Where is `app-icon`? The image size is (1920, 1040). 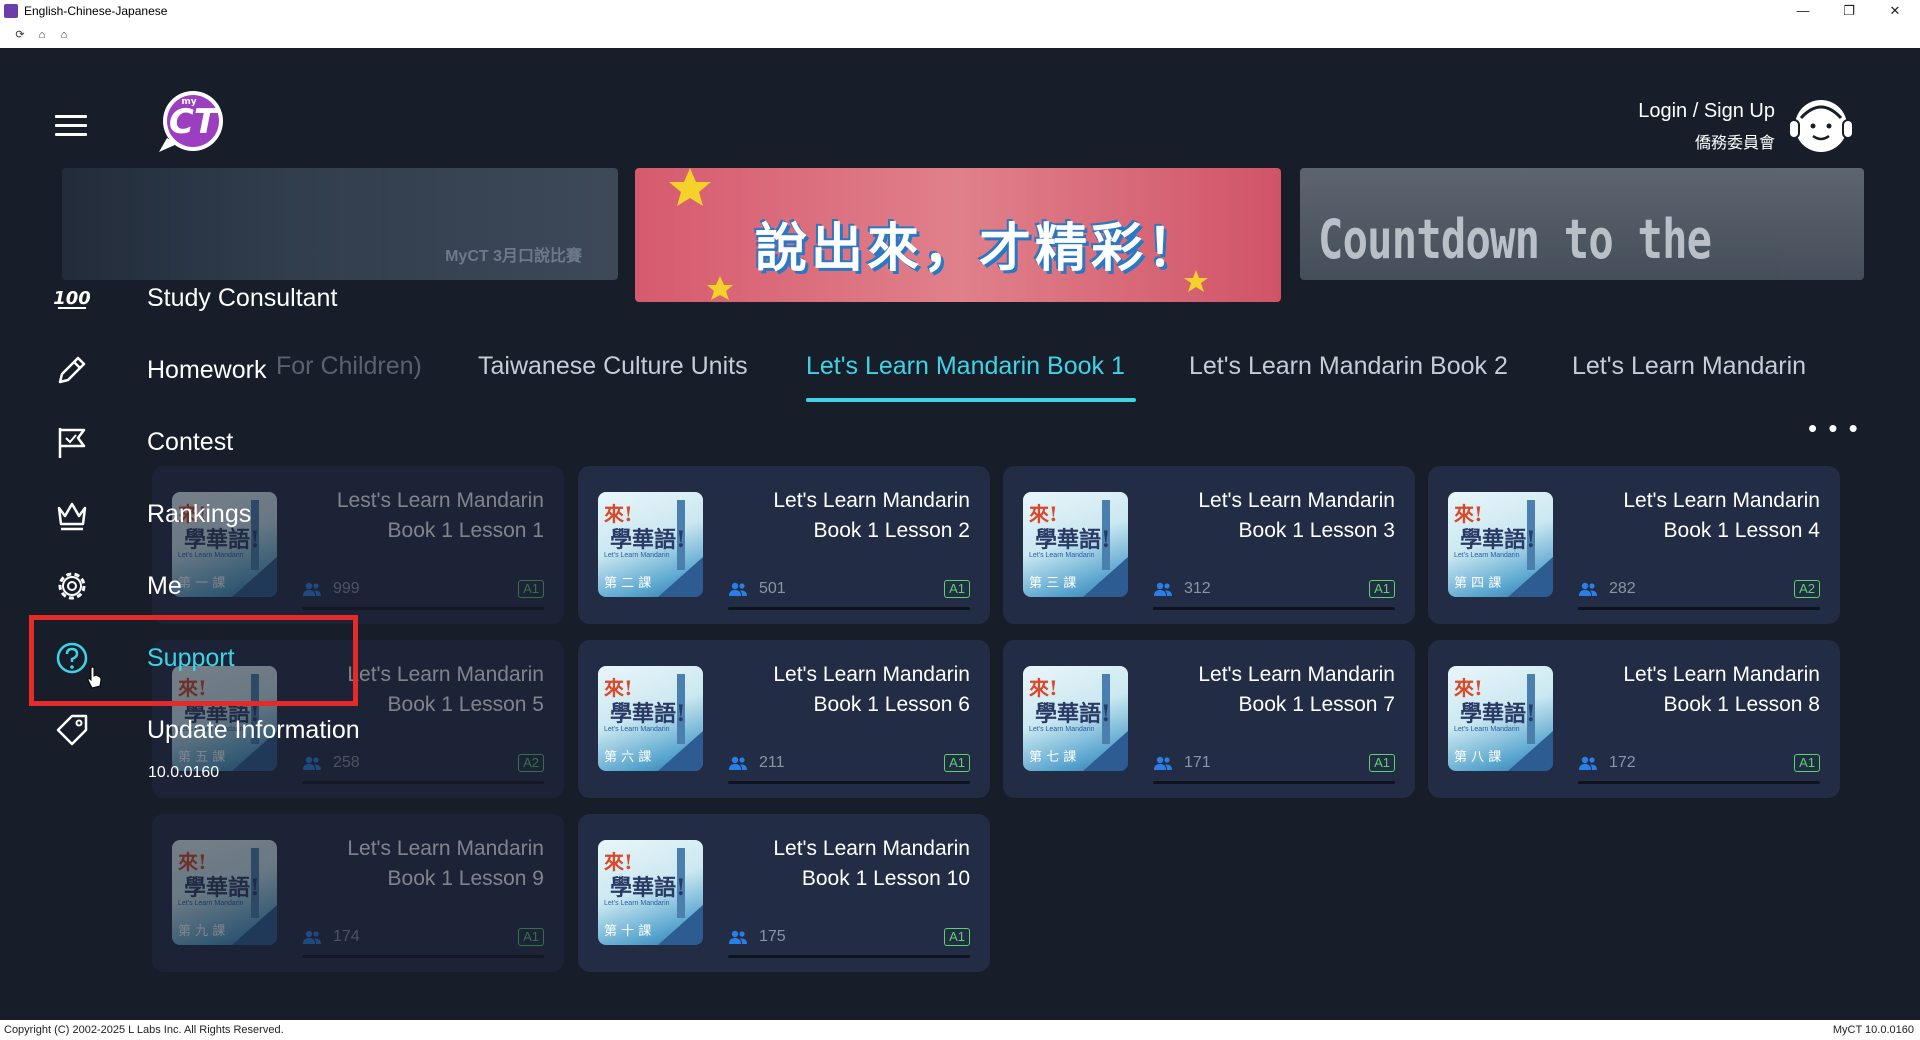
app-icon is located at coordinates (11, 11).